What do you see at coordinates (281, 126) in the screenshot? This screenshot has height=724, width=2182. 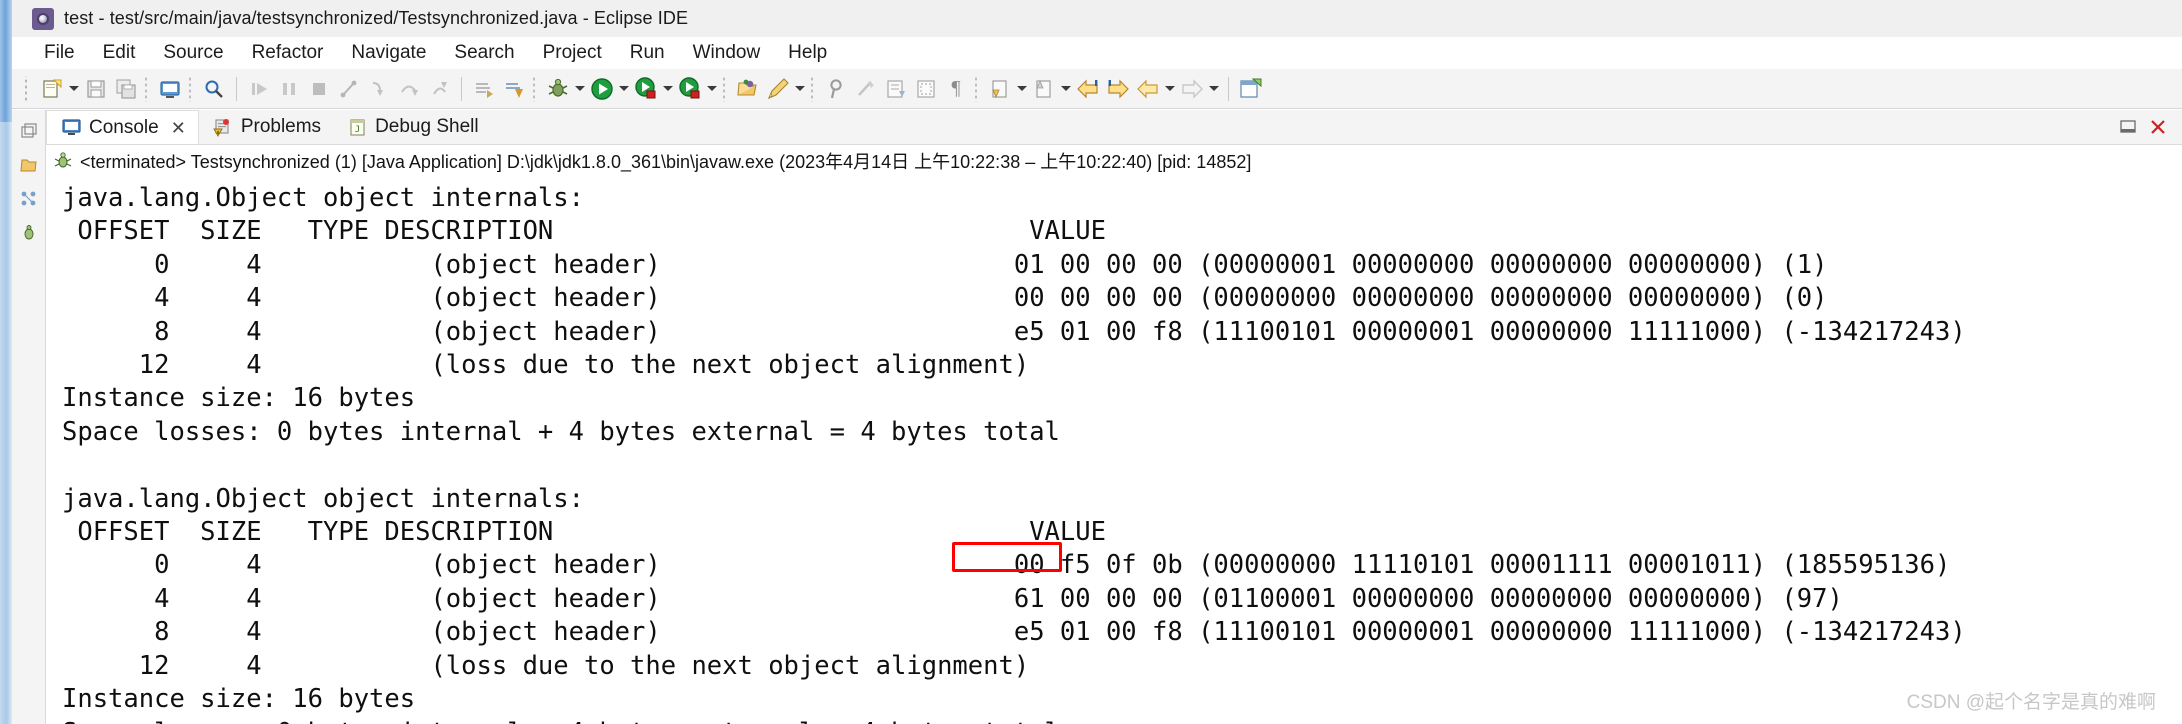 I see `tab-problems-label: Problems` at bounding box center [281, 126].